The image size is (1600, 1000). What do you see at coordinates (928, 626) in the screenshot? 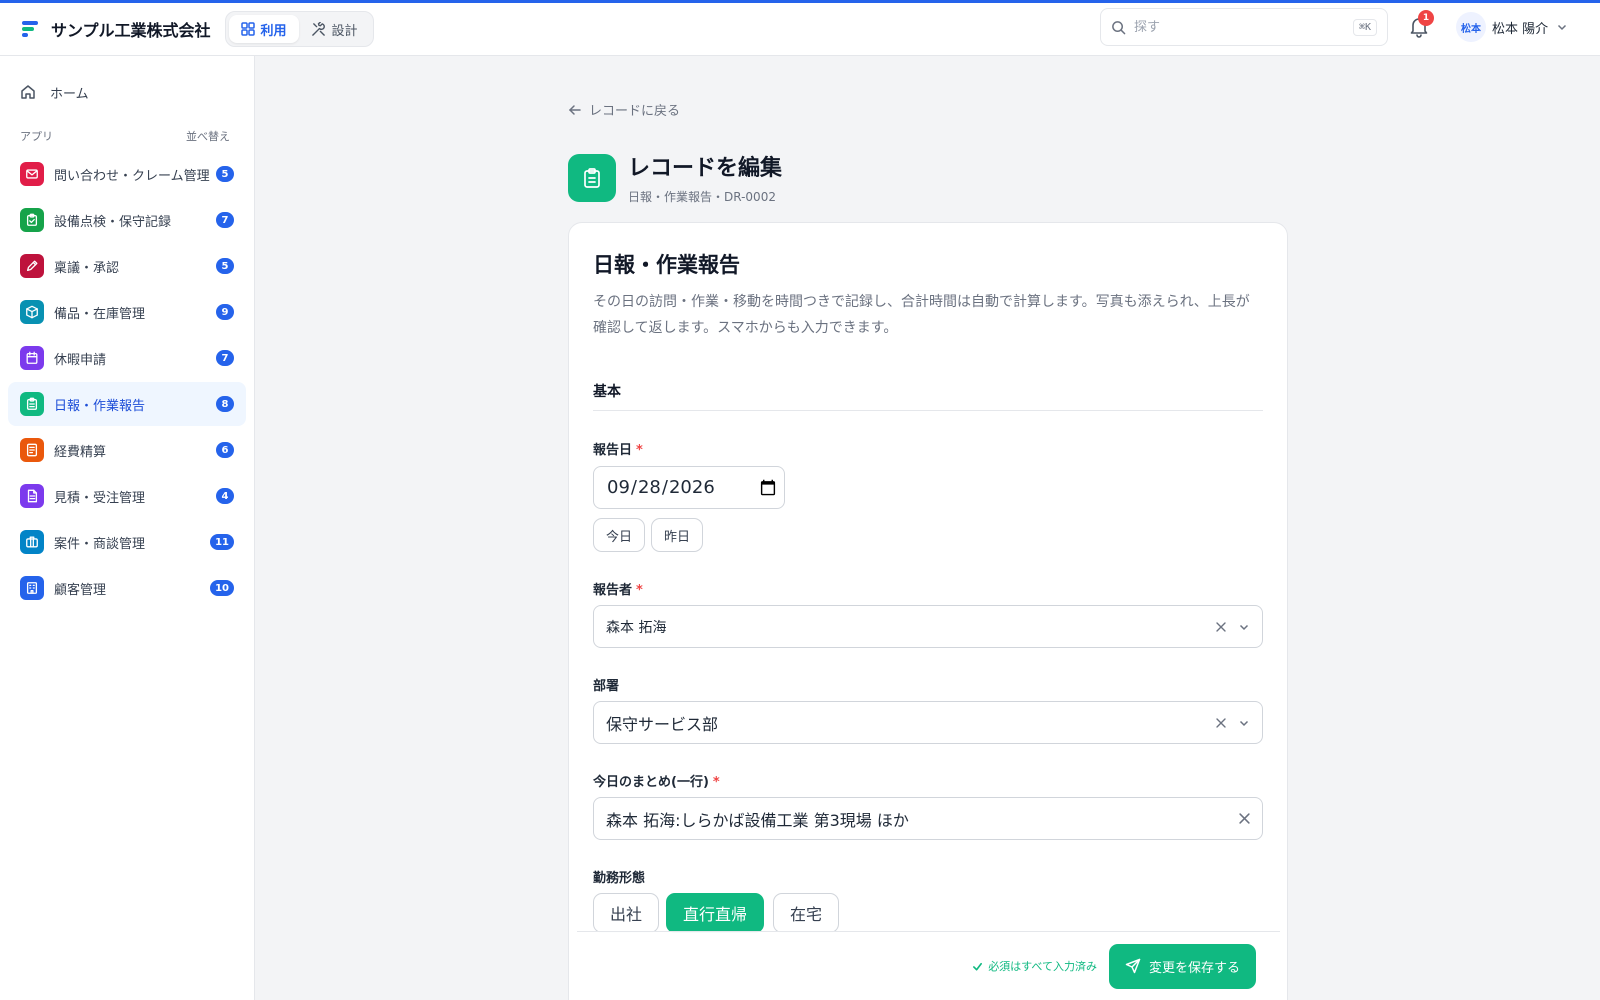
I see `reporter-select: 森本 拓海` at bounding box center [928, 626].